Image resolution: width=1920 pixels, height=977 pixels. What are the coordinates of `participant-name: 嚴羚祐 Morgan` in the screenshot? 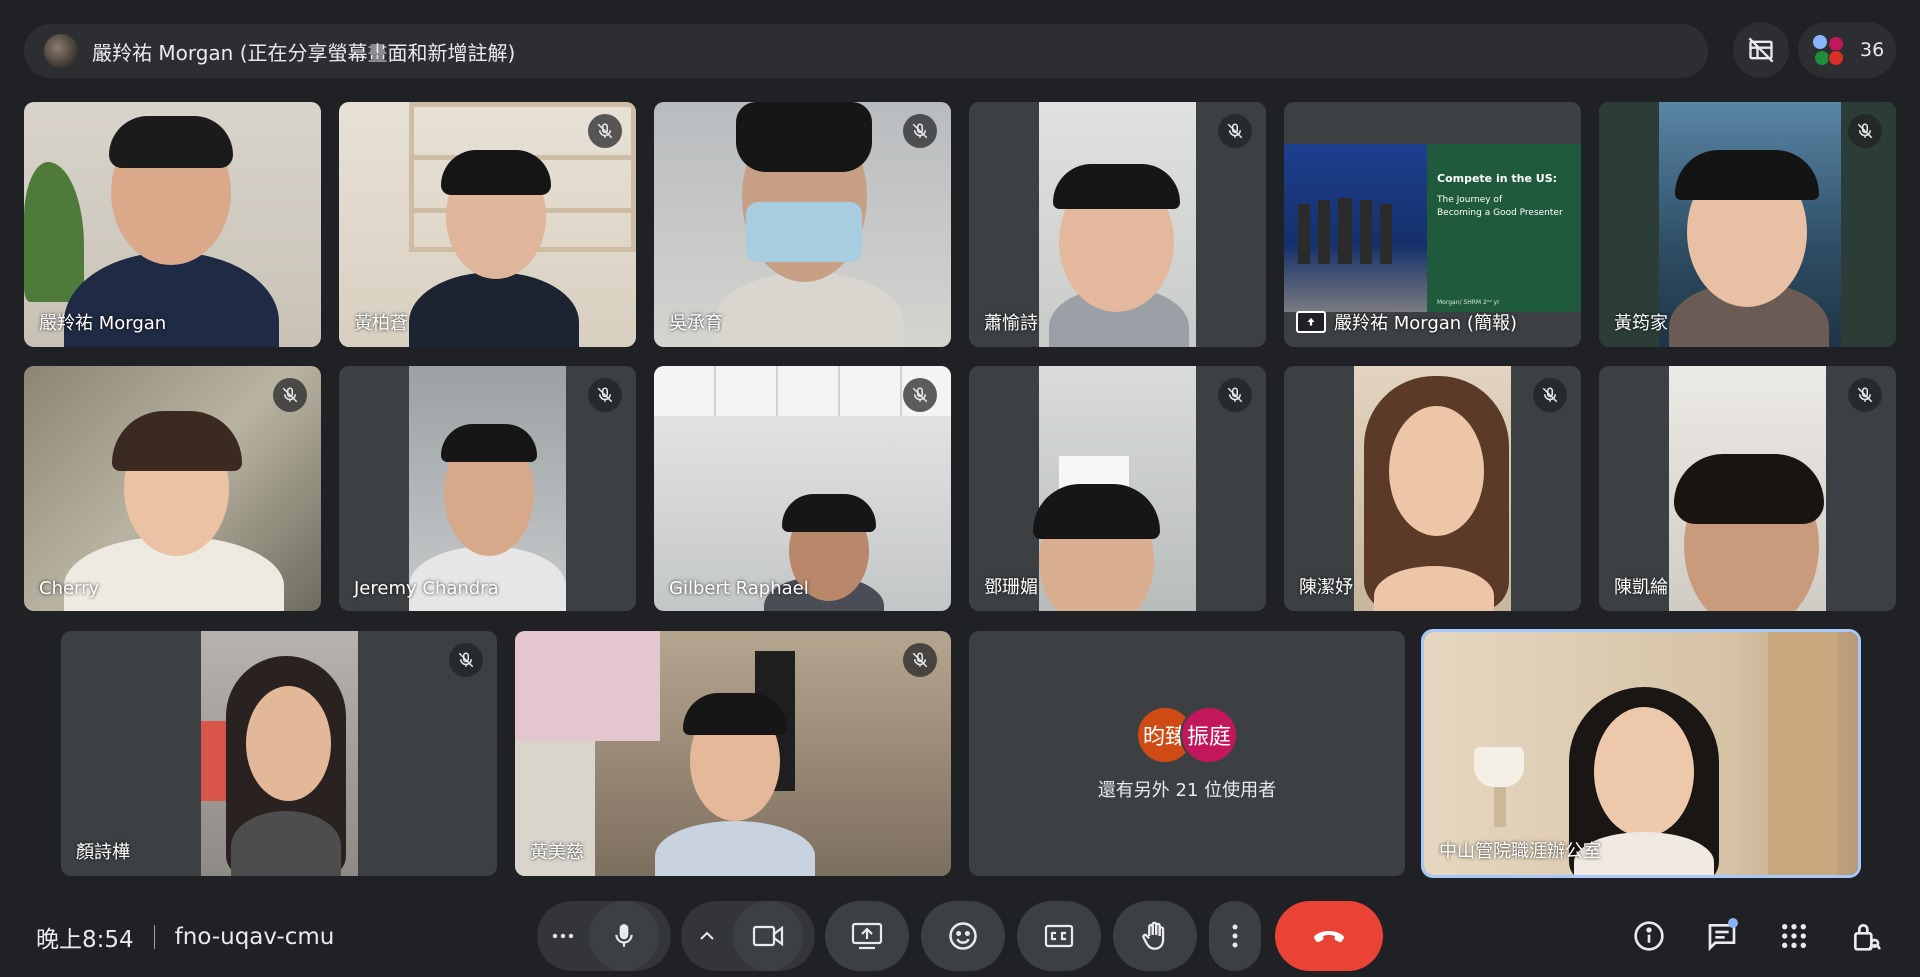 It's located at (103, 323).